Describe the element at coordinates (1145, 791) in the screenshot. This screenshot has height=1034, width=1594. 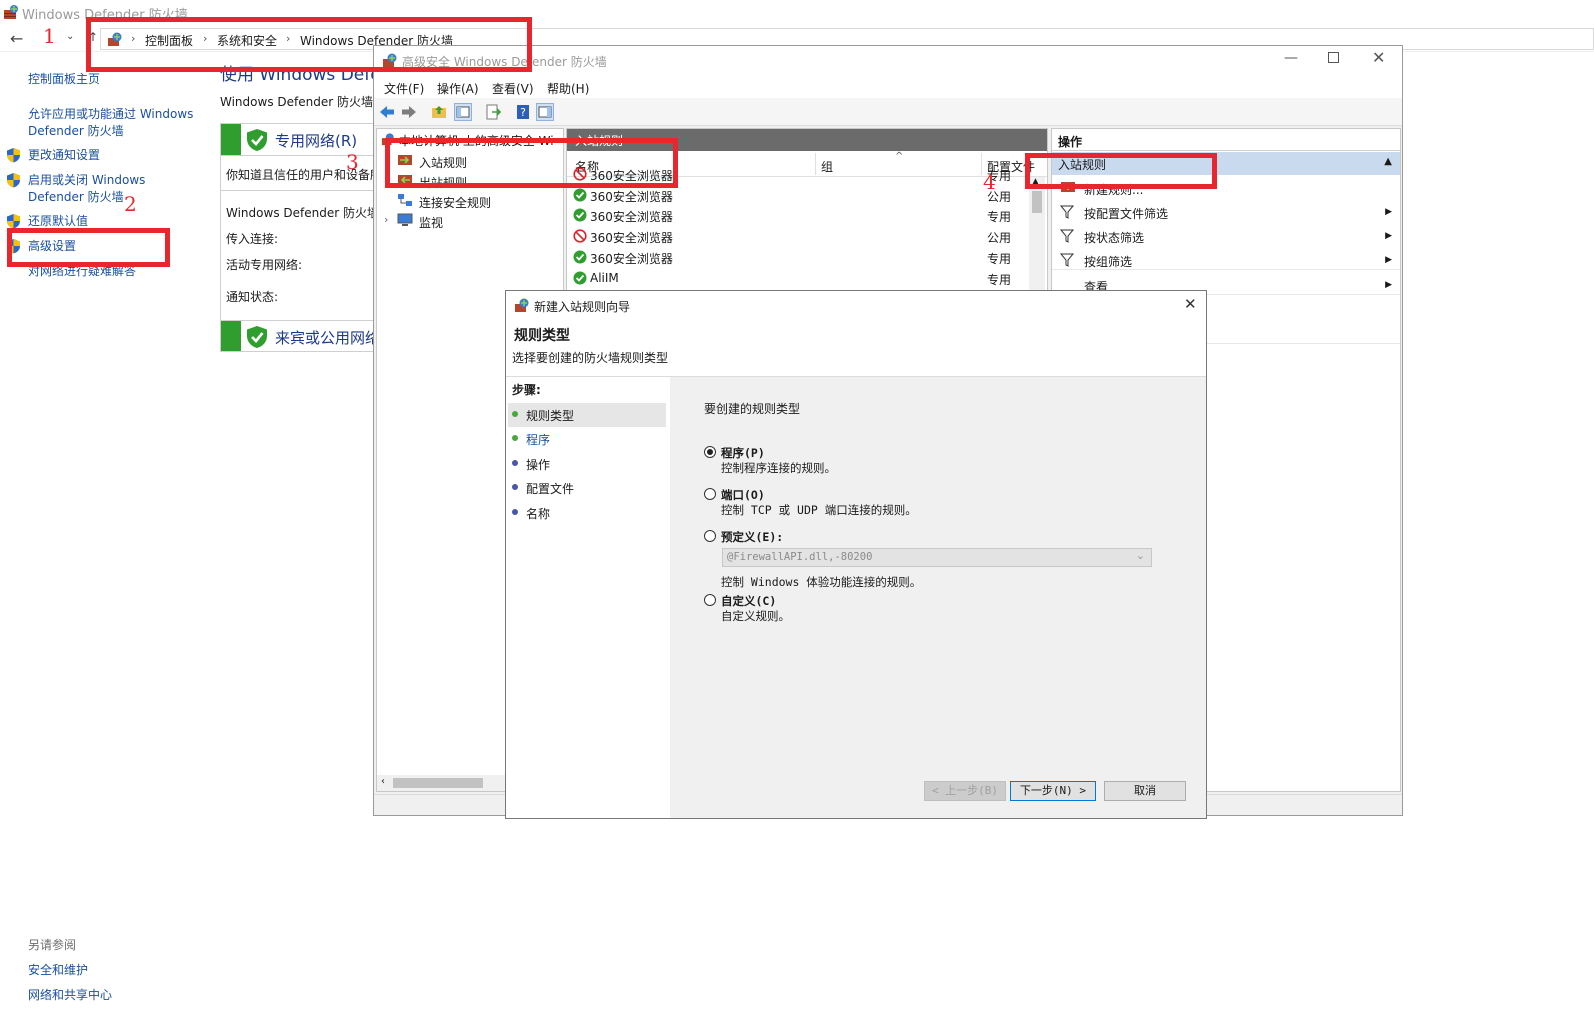
I see `cancel-button: 取消` at that location.